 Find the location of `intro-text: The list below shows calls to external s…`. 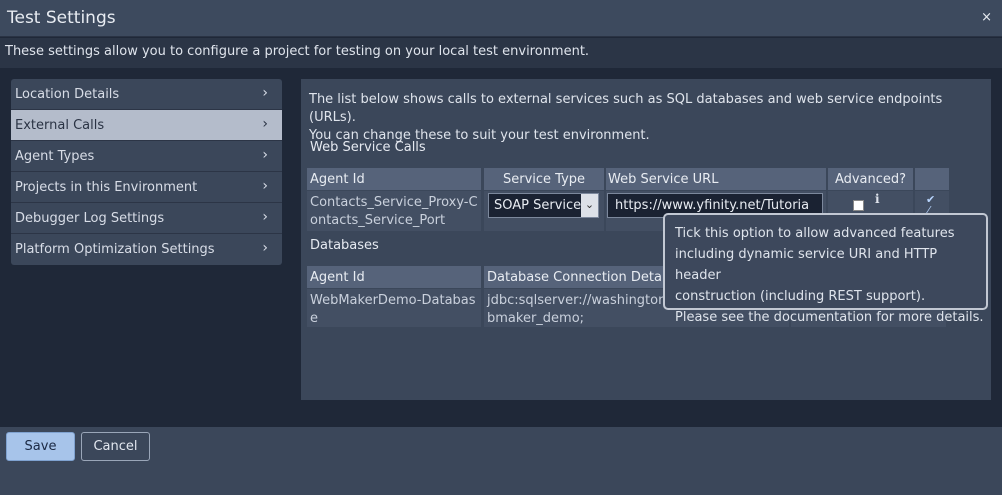

intro-text: The list below shows calls to external s… is located at coordinates (649, 118).